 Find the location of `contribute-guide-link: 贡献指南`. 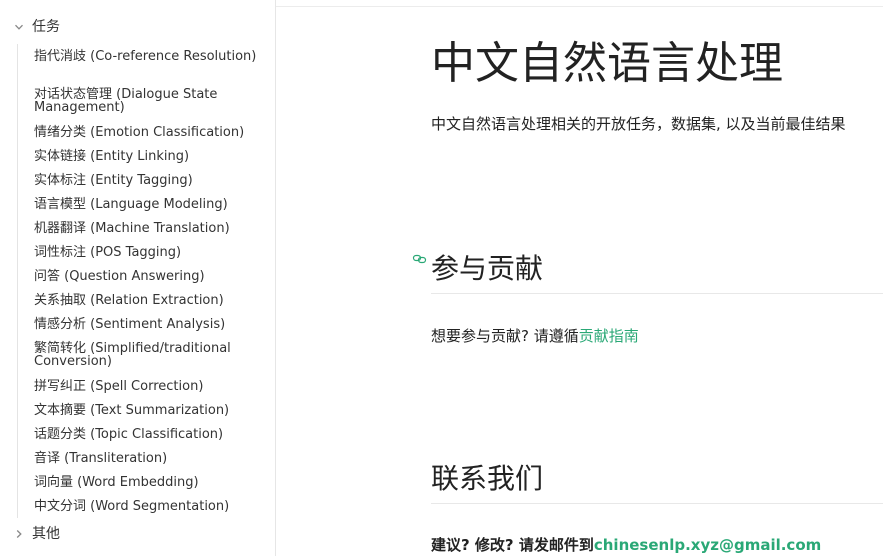

contribute-guide-link: 贡献指南 is located at coordinates (609, 336).